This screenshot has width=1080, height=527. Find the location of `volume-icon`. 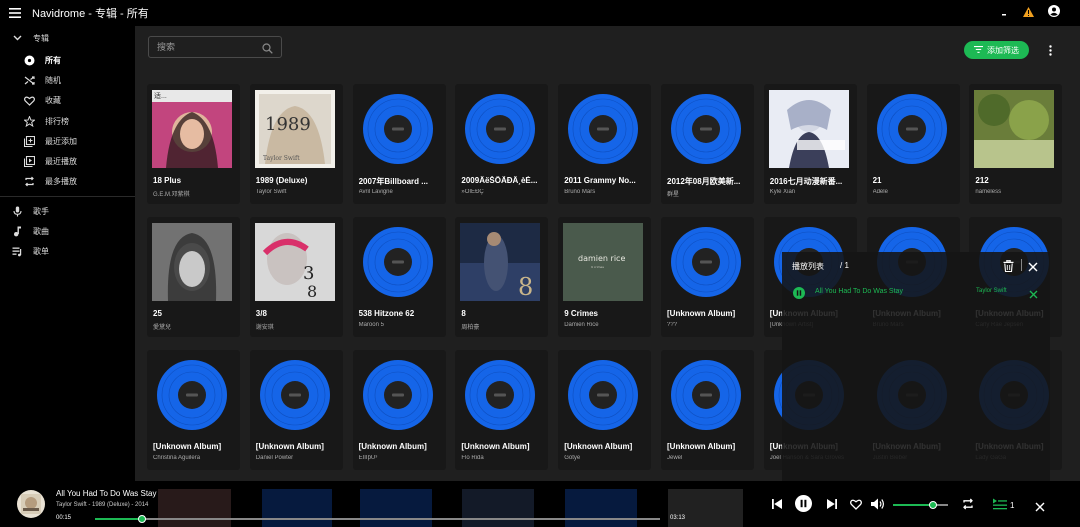

volume-icon is located at coordinates (878, 506).